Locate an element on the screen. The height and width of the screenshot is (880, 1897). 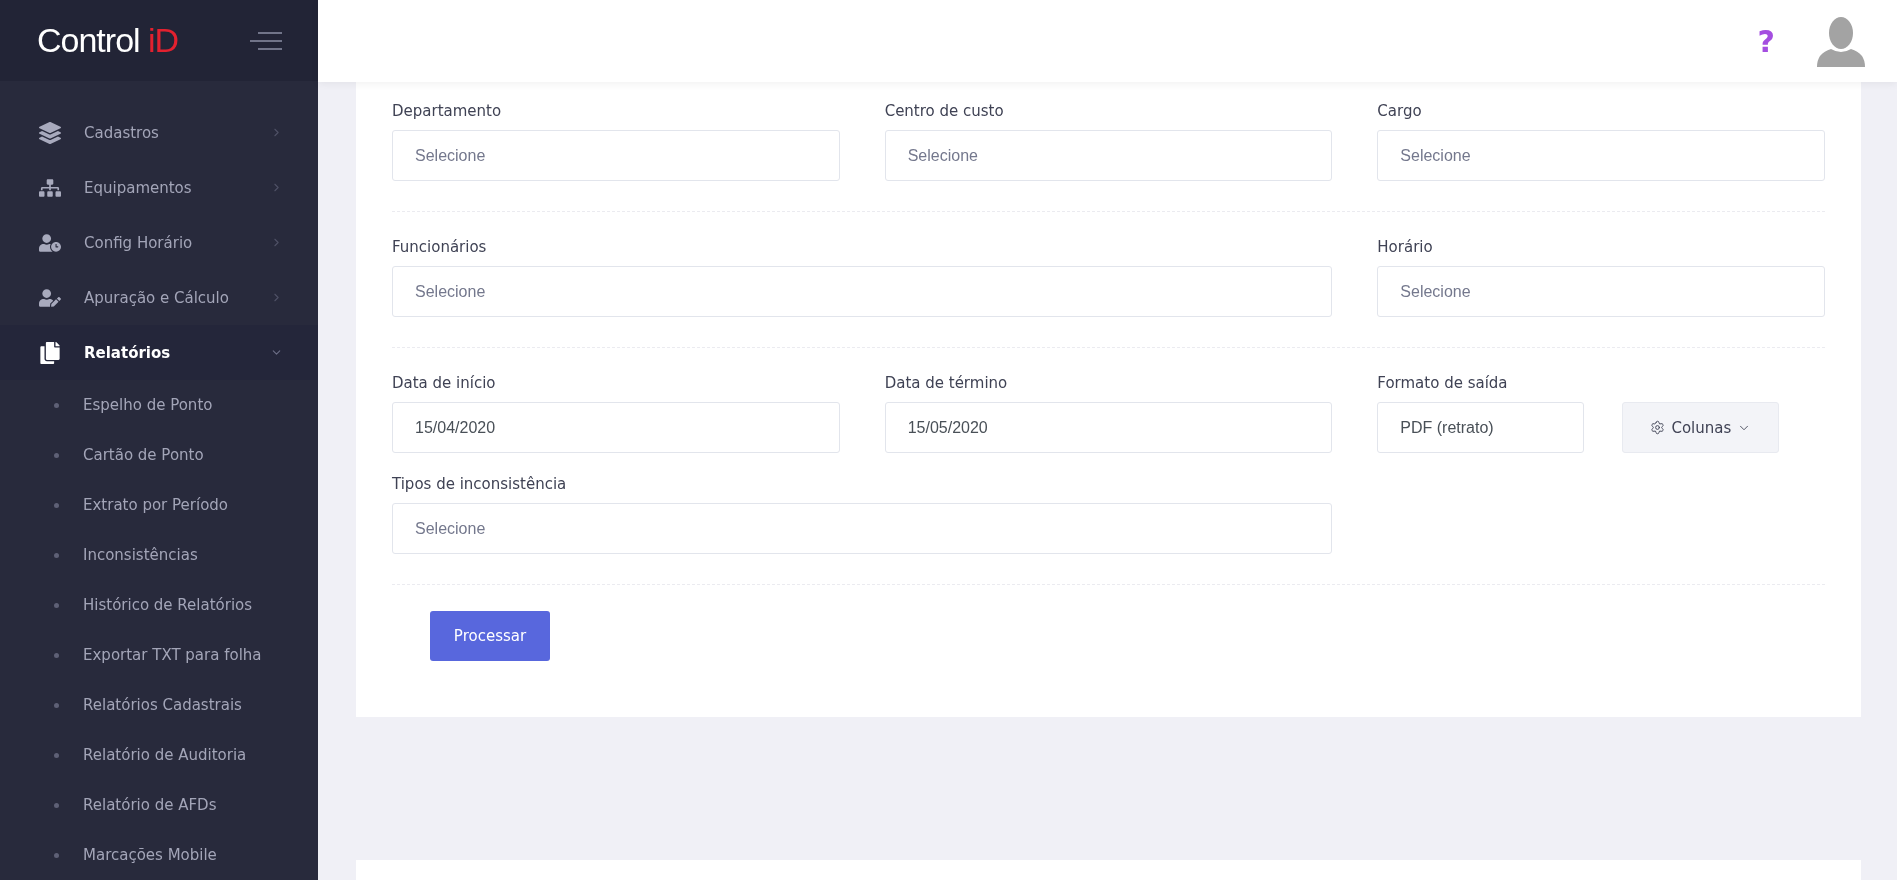
sidebar-subitem: Exportar TXT para folha is located at coordinates (159, 655).